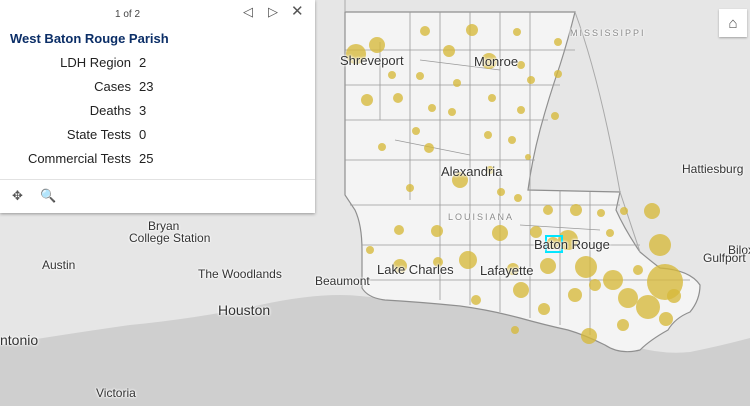 This screenshot has width=750, height=406. Describe the element at coordinates (481, 217) in the screenshot. I see `state-label-louisiana: LOUISIANA` at that location.